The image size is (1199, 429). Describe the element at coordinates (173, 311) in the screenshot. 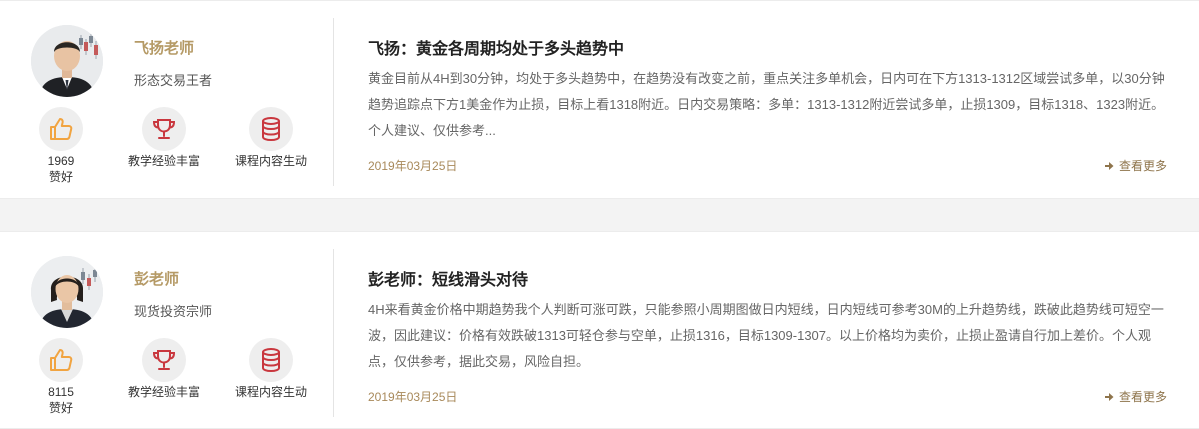

I see `teacher-title: 现货投资宗师` at that location.